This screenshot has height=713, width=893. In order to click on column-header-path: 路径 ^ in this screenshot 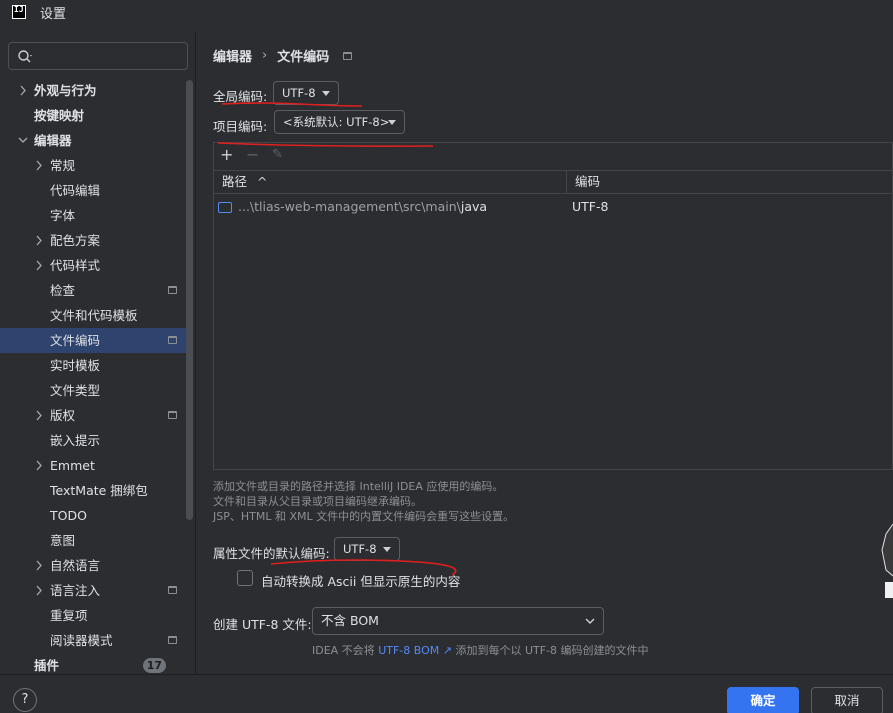, I will do `click(390, 182)`.